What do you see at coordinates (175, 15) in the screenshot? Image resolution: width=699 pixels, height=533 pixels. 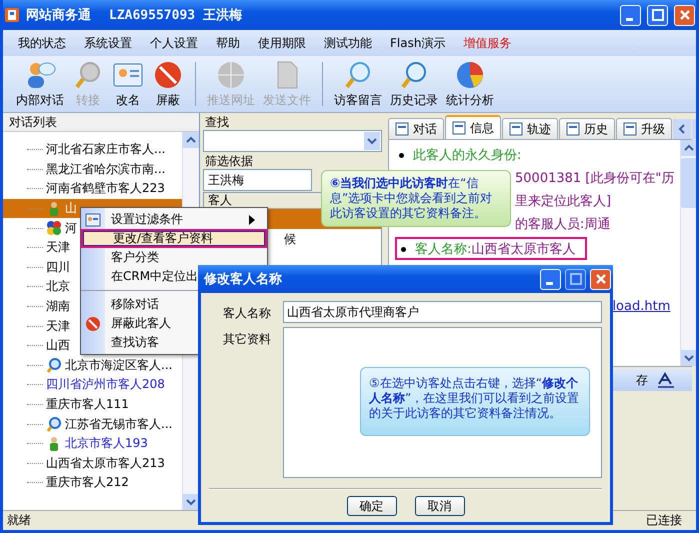 I see `account-title: LZA69557093 王洪梅` at bounding box center [175, 15].